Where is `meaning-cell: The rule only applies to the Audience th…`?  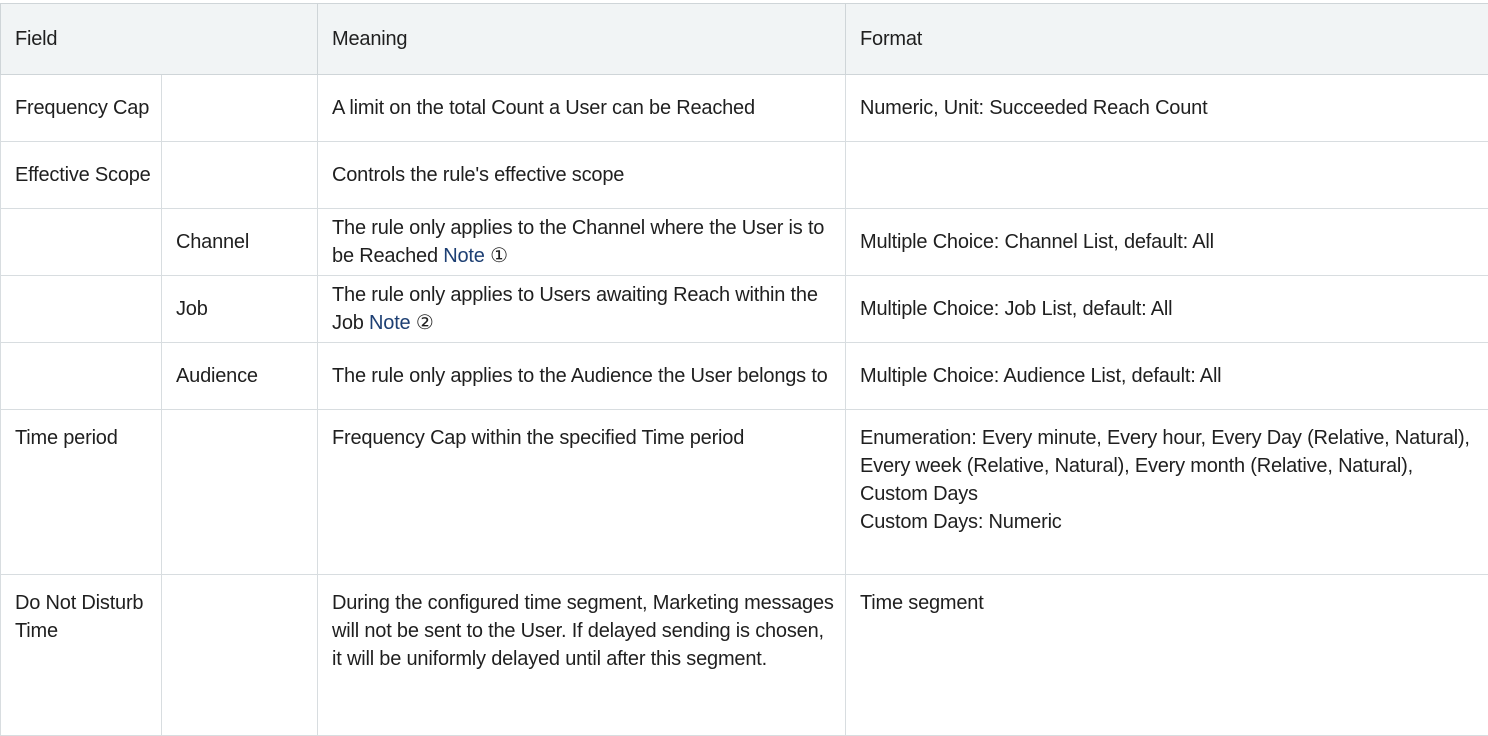
meaning-cell: The rule only applies to the Audience th… is located at coordinates (582, 376).